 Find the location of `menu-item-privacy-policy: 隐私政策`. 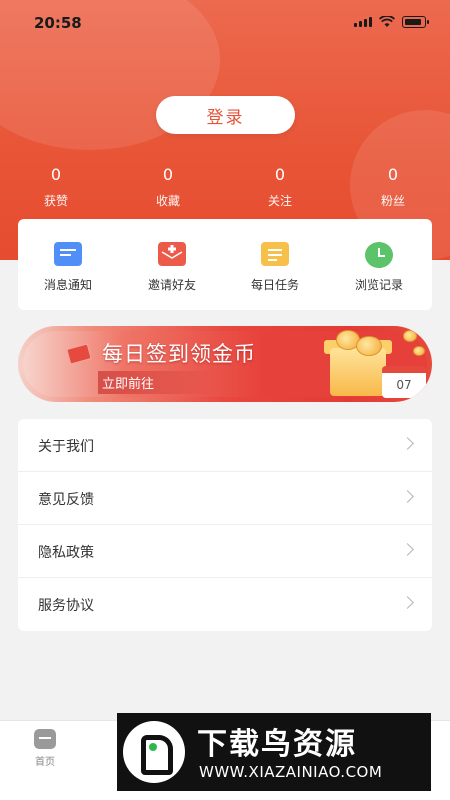

menu-item-privacy-policy: 隐私政策 is located at coordinates (225, 551).